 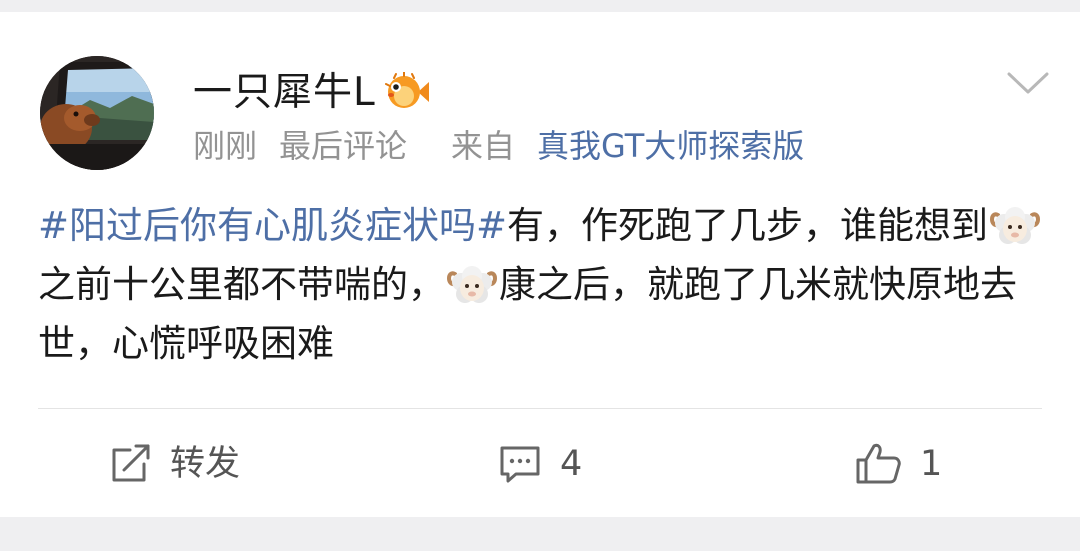 I want to click on avatar, so click(x=97, y=113).